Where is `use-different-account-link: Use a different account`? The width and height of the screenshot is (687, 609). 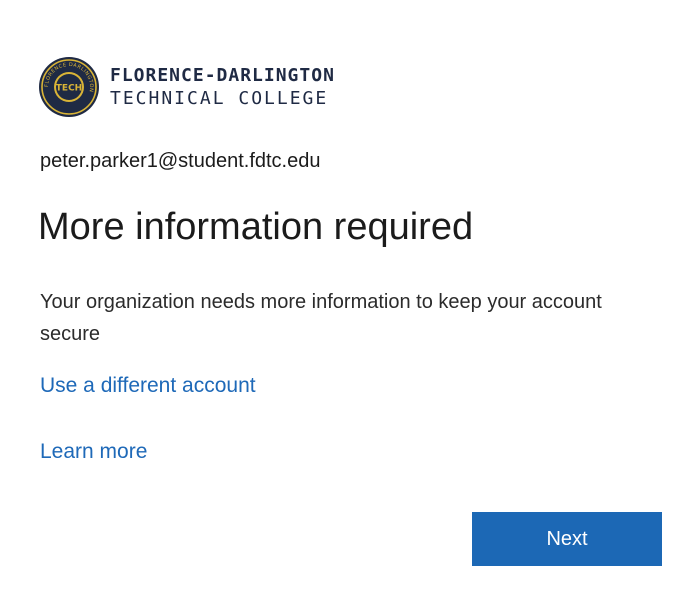
use-different-account-link: Use a different account is located at coordinates (148, 386).